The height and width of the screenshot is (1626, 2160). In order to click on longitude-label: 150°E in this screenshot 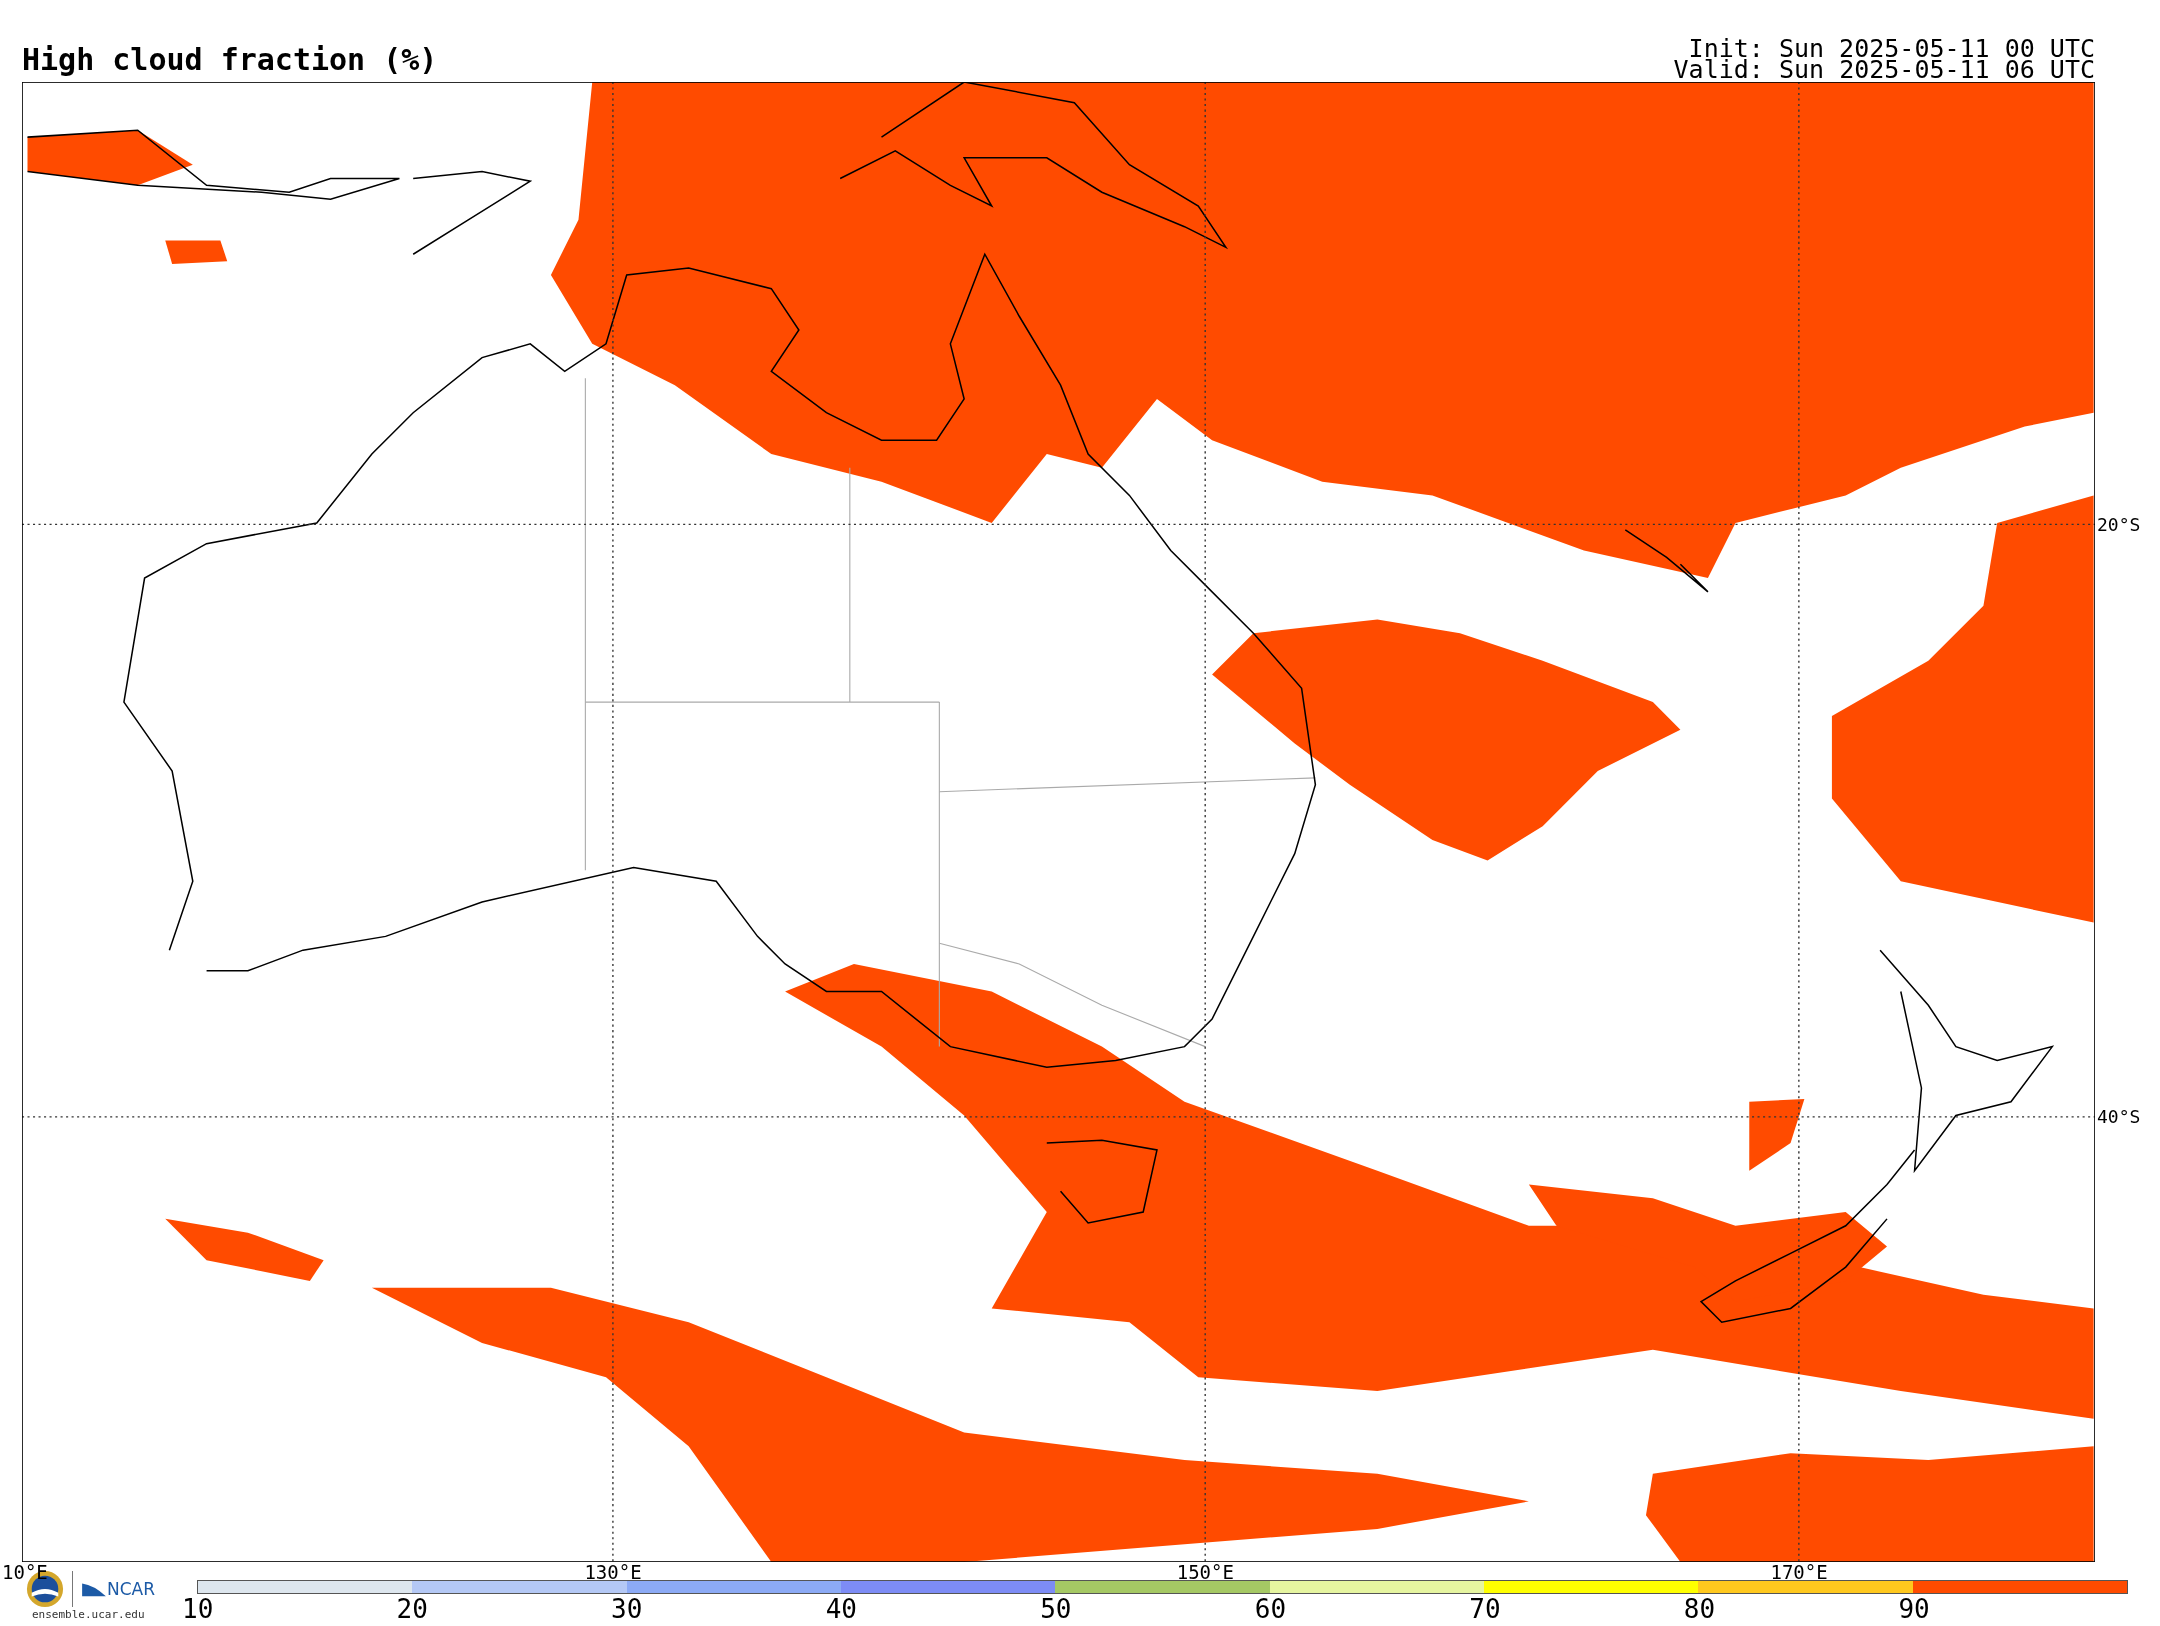, I will do `click(1205, 1572)`.